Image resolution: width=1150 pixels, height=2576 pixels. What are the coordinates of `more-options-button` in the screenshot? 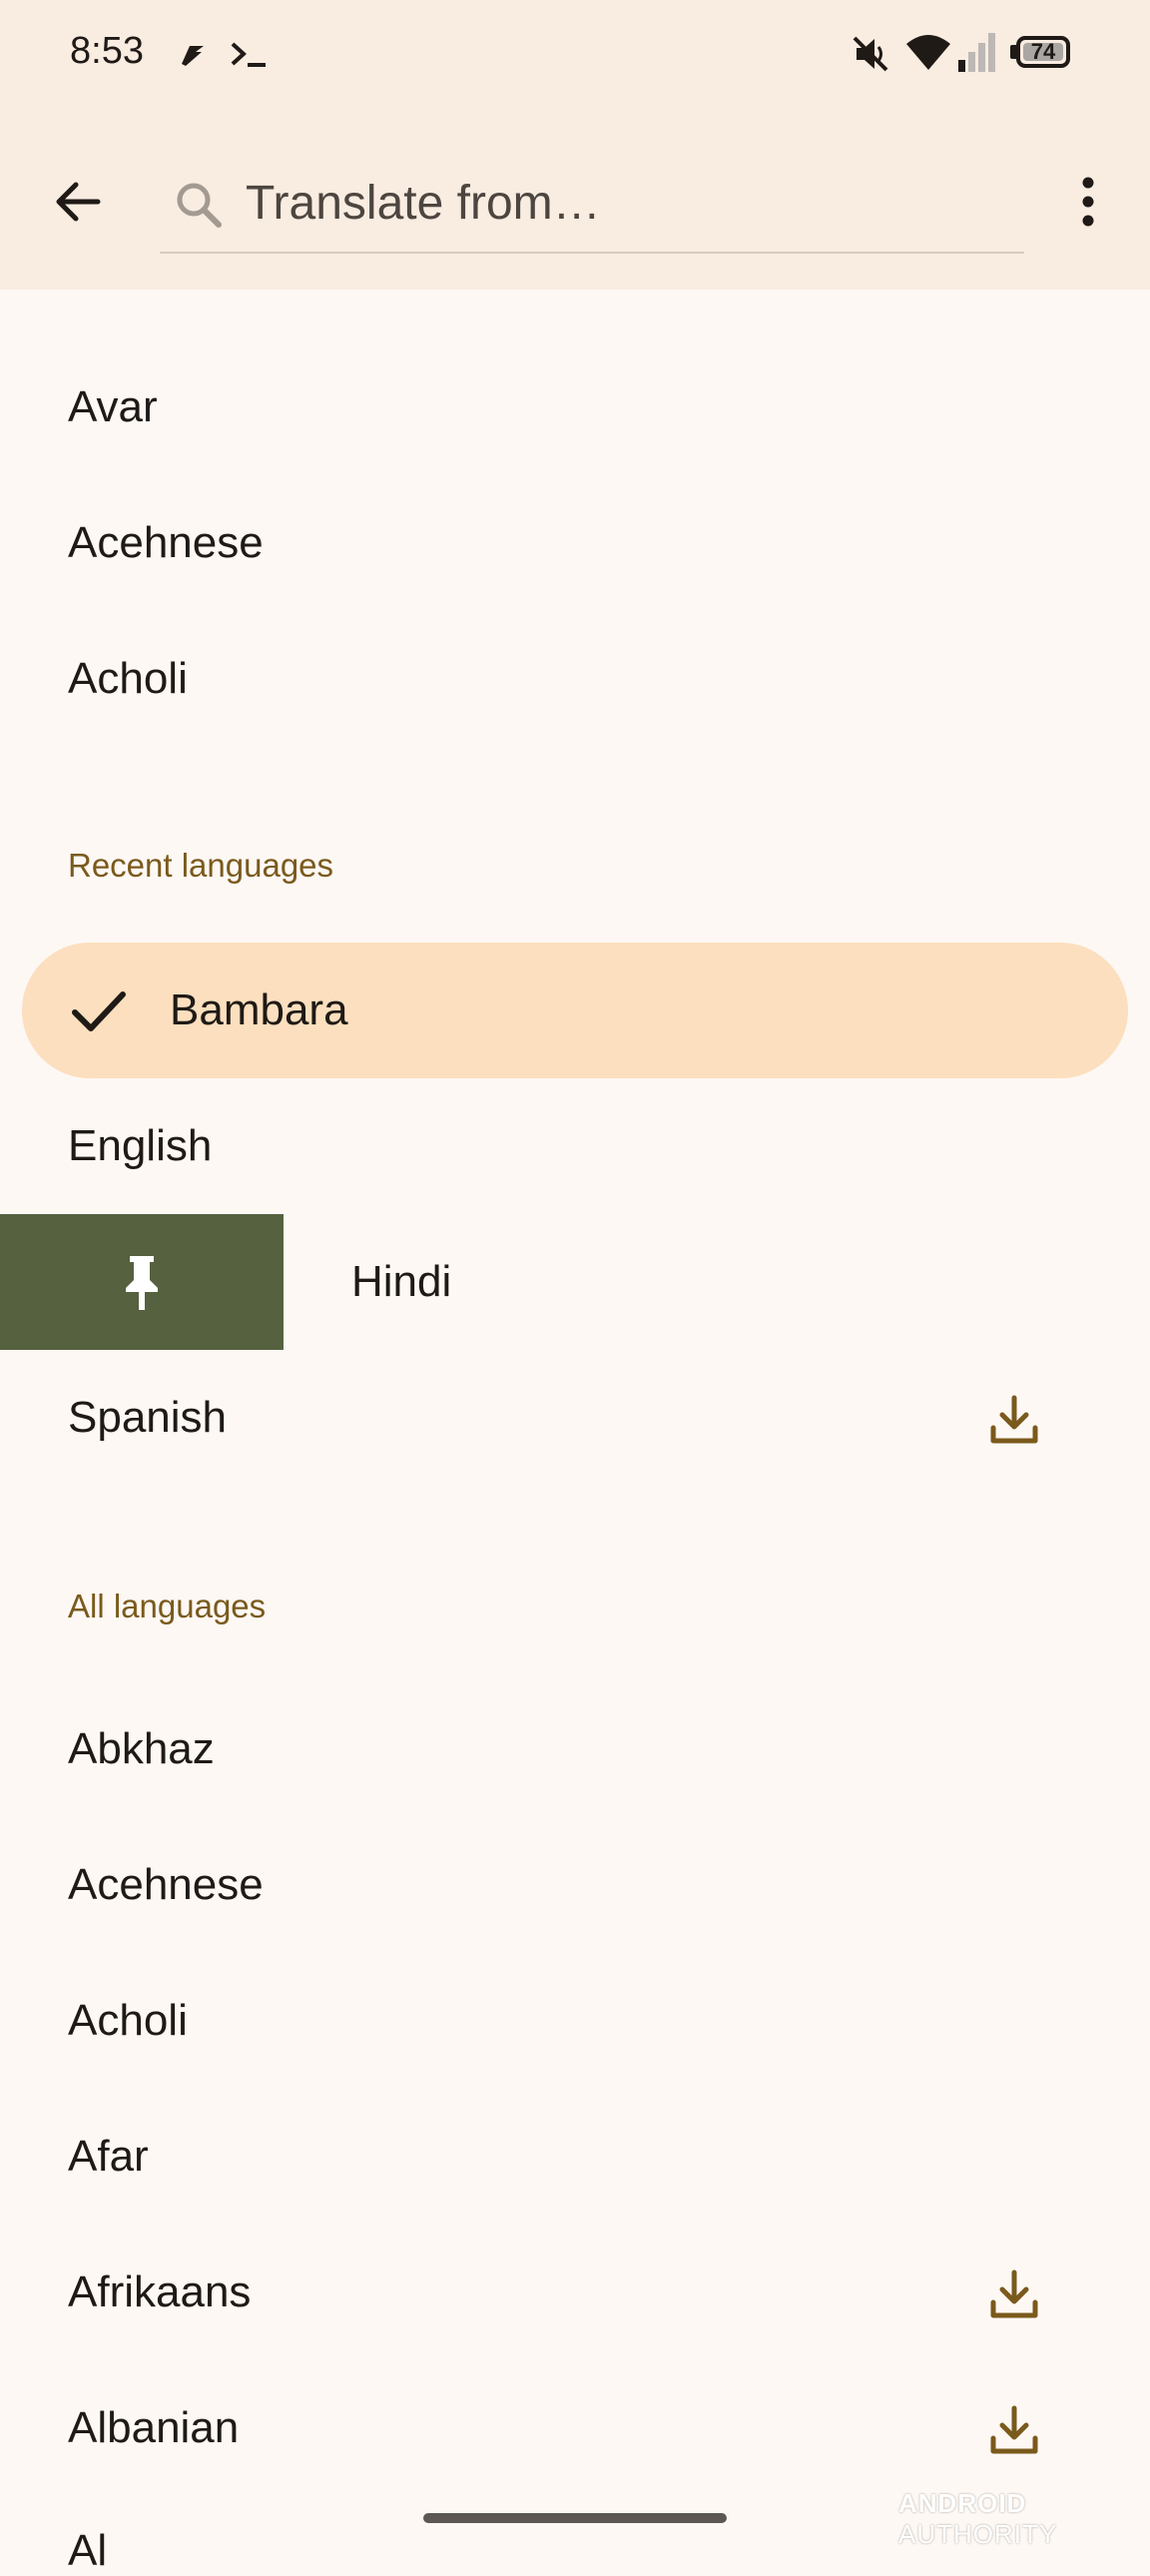 It's located at (1088, 202).